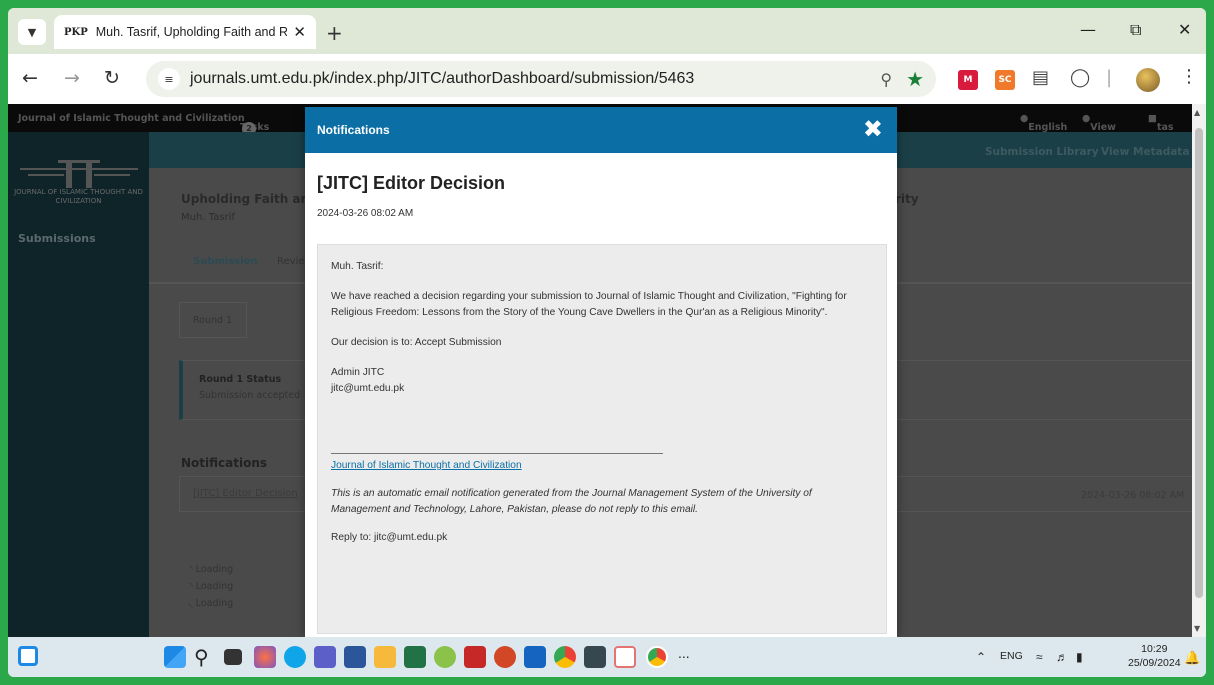  Describe the element at coordinates (475, 657) in the screenshot. I see `mendeley-icon` at that location.